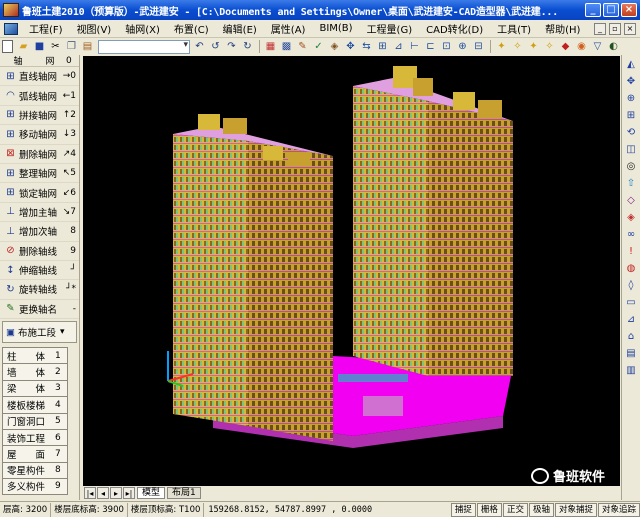  Describe the element at coordinates (631, 353) in the screenshot. I see `table-icon: ▤` at that location.